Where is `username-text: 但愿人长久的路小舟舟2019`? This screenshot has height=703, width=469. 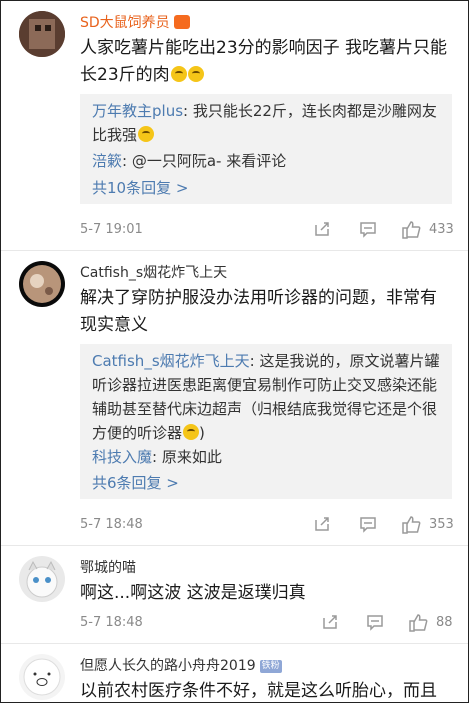
username-text: 但愿人长久的路小舟舟2019 is located at coordinates (168, 666).